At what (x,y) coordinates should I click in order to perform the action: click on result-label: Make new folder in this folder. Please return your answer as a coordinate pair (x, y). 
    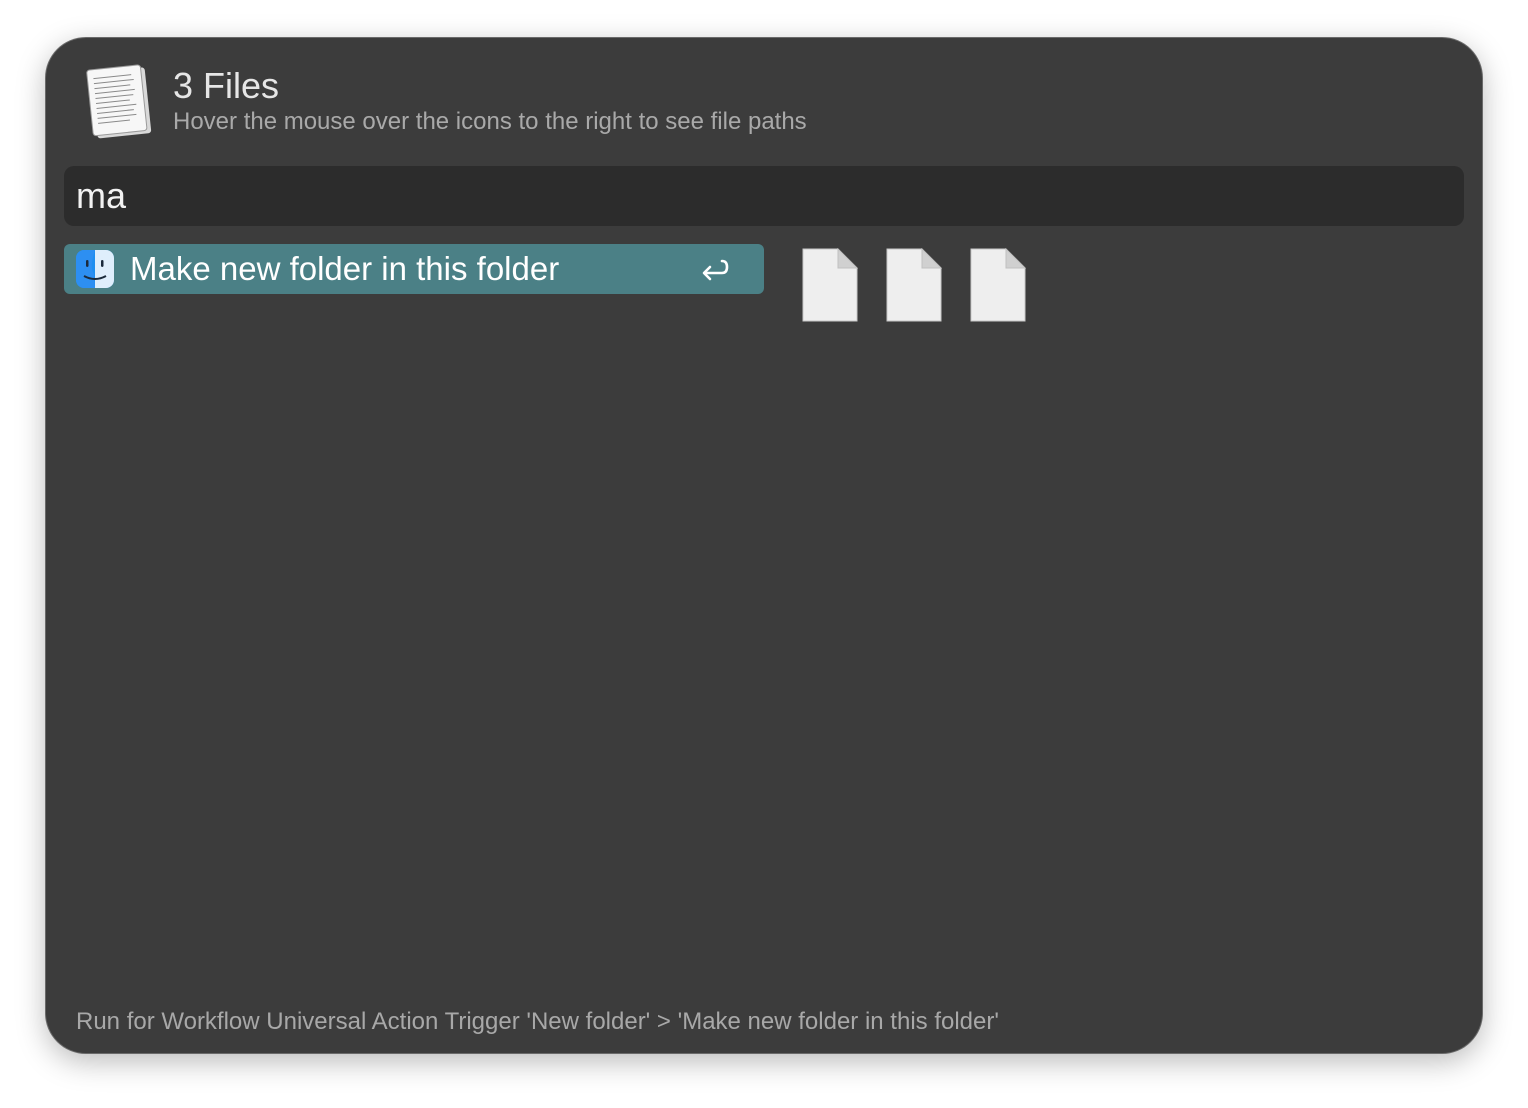
    Looking at the image, I should click on (345, 268).